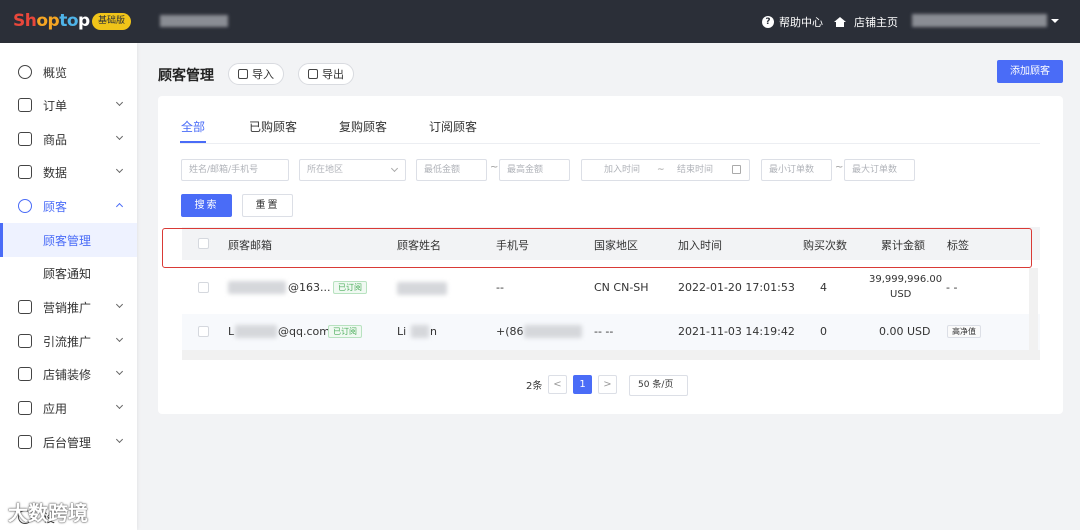 This screenshot has height=530, width=1080. I want to click on page-size-select: 50 条/页, so click(658, 385).